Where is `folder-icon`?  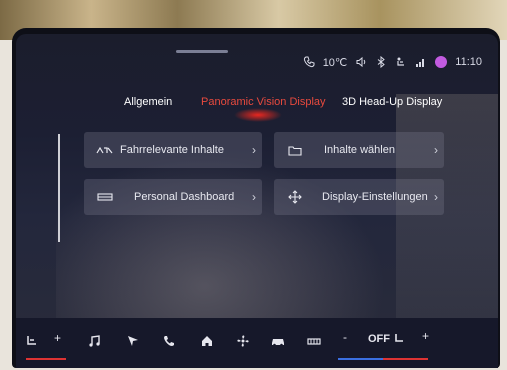 folder-icon is located at coordinates (295, 150).